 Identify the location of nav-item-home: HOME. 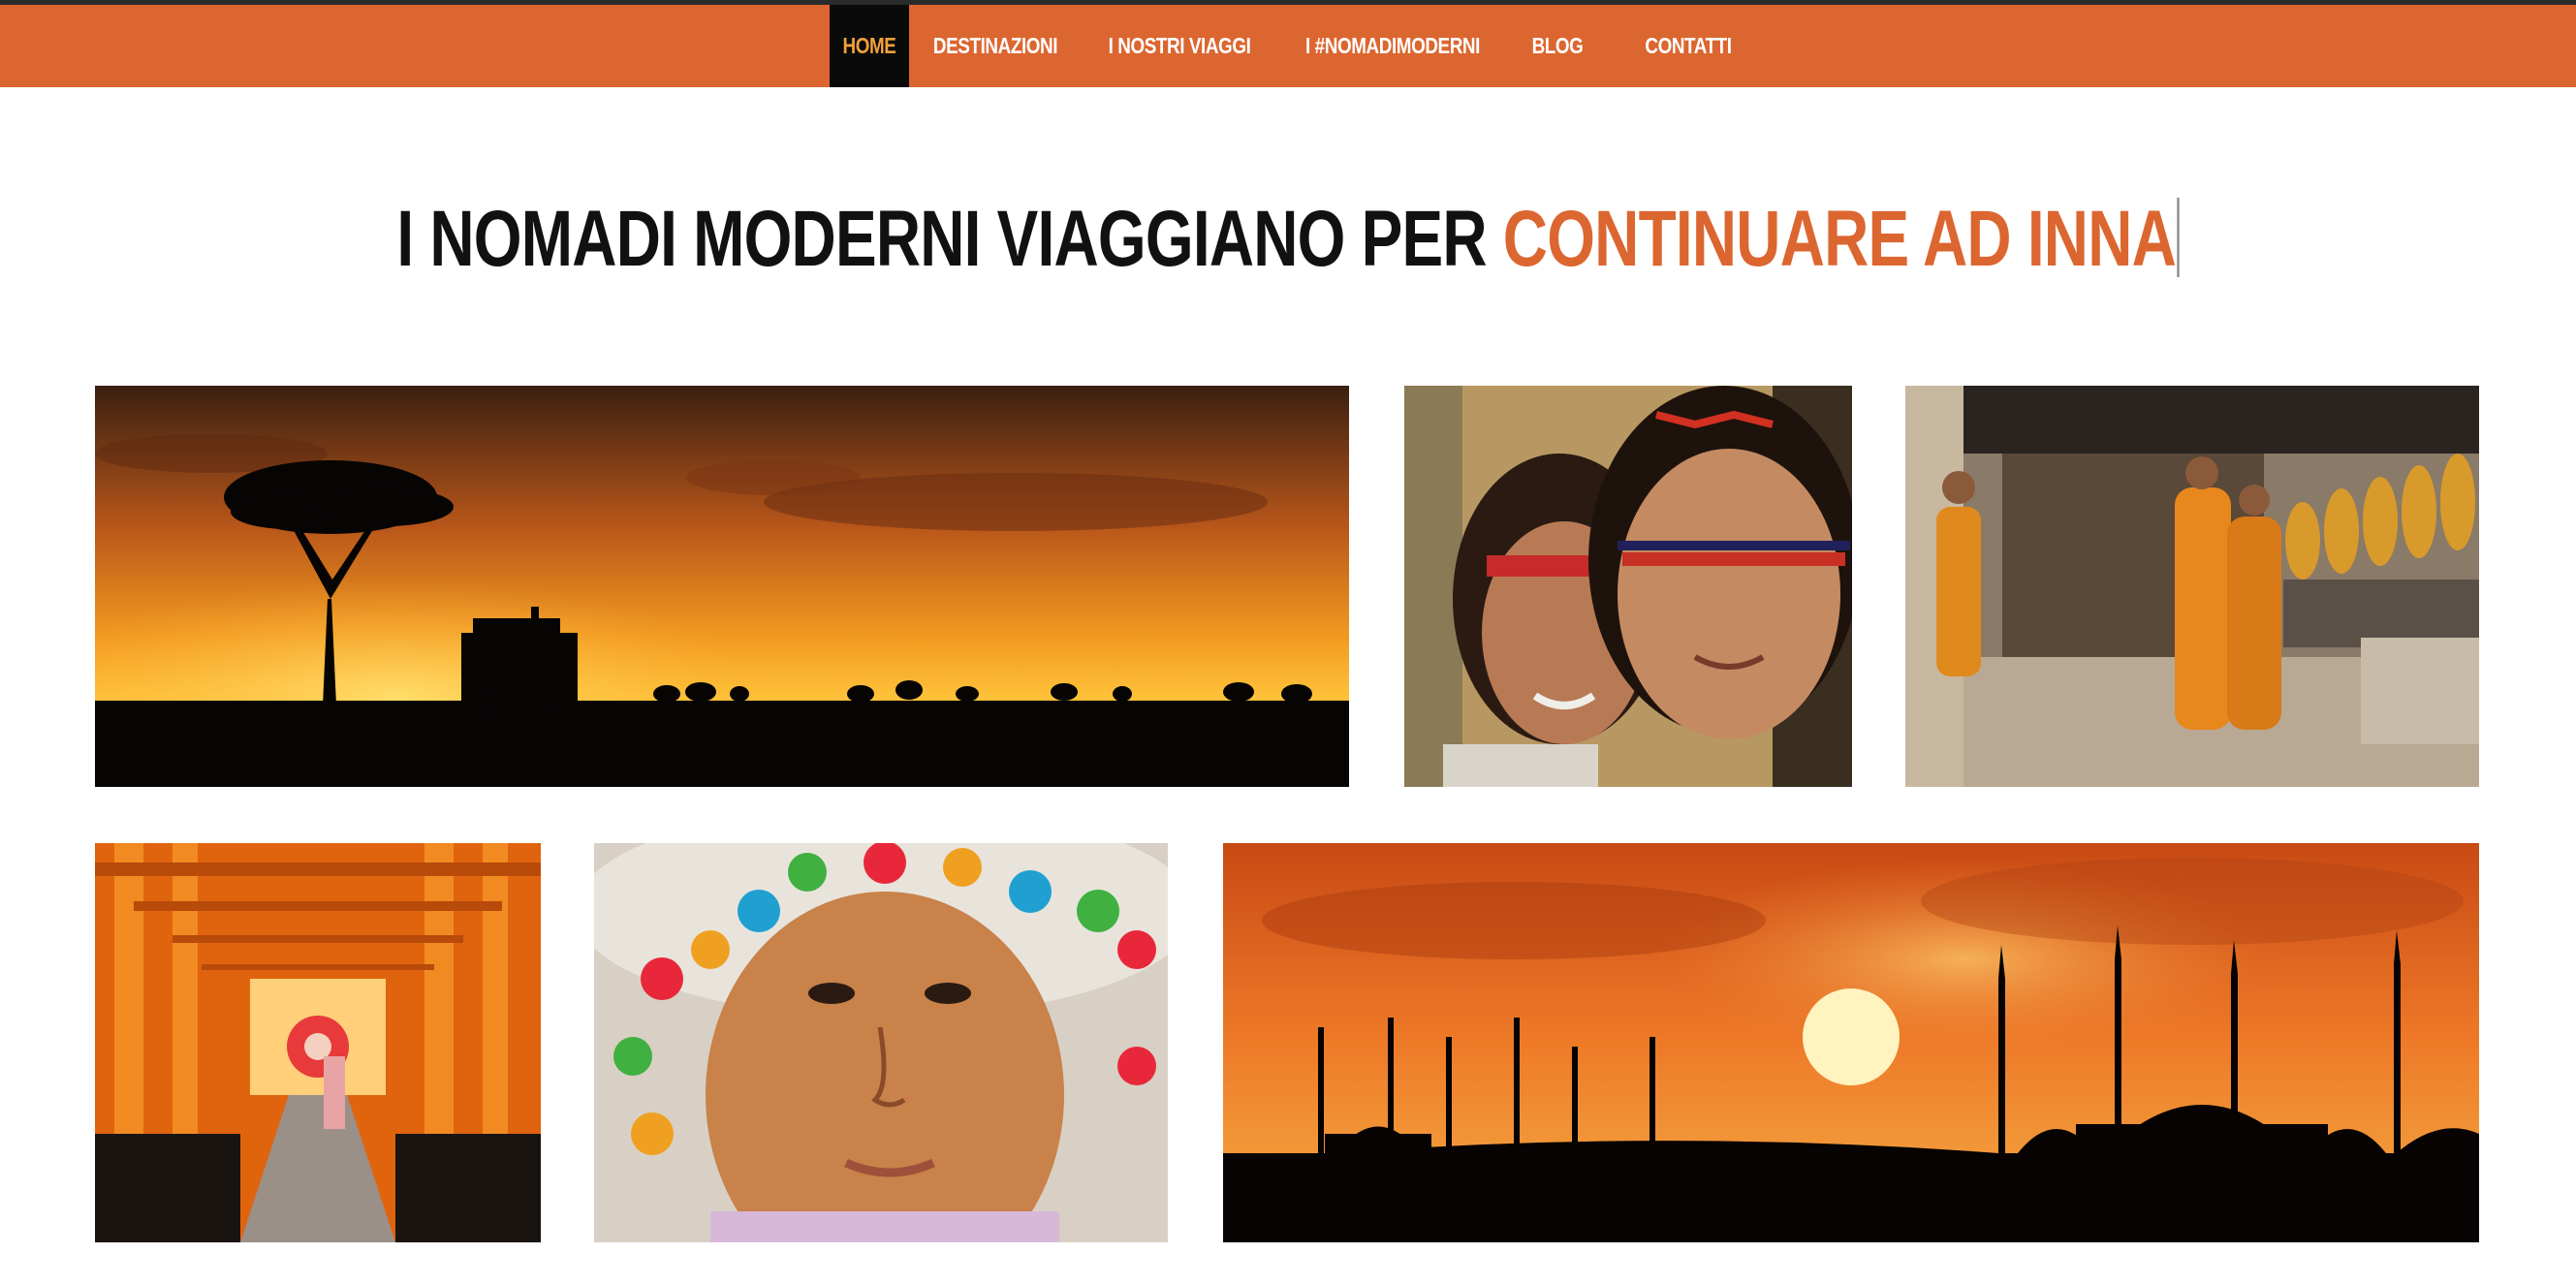
(869, 46).